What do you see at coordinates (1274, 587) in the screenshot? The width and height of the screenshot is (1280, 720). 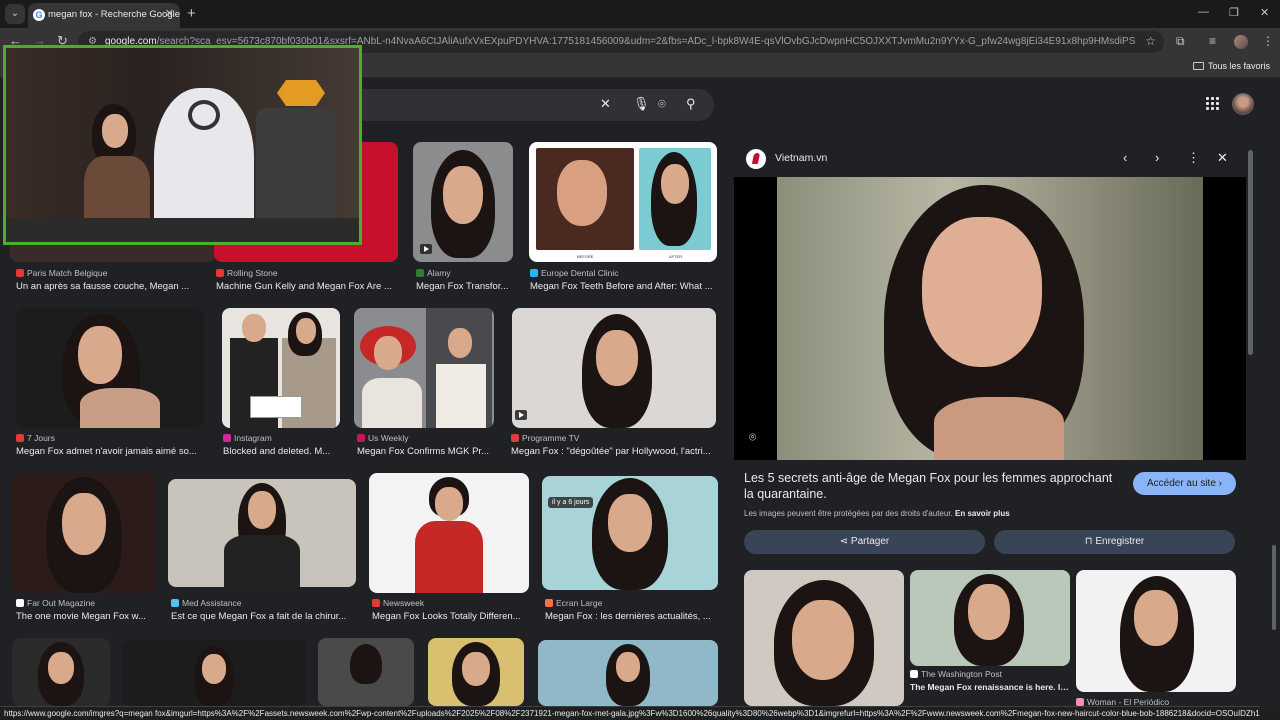 I see `page-scrollbar` at bounding box center [1274, 587].